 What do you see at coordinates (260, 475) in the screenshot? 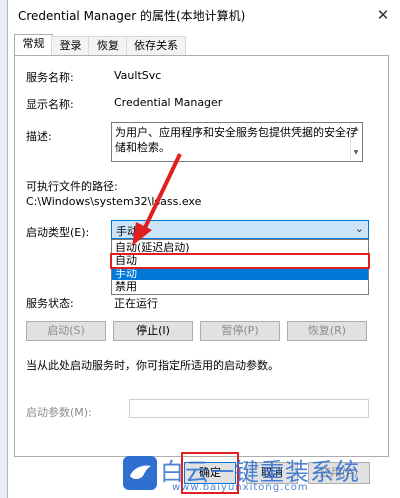
I see `watermark: 白云一键重装系统 www.baiyunxitong.com` at bounding box center [260, 475].